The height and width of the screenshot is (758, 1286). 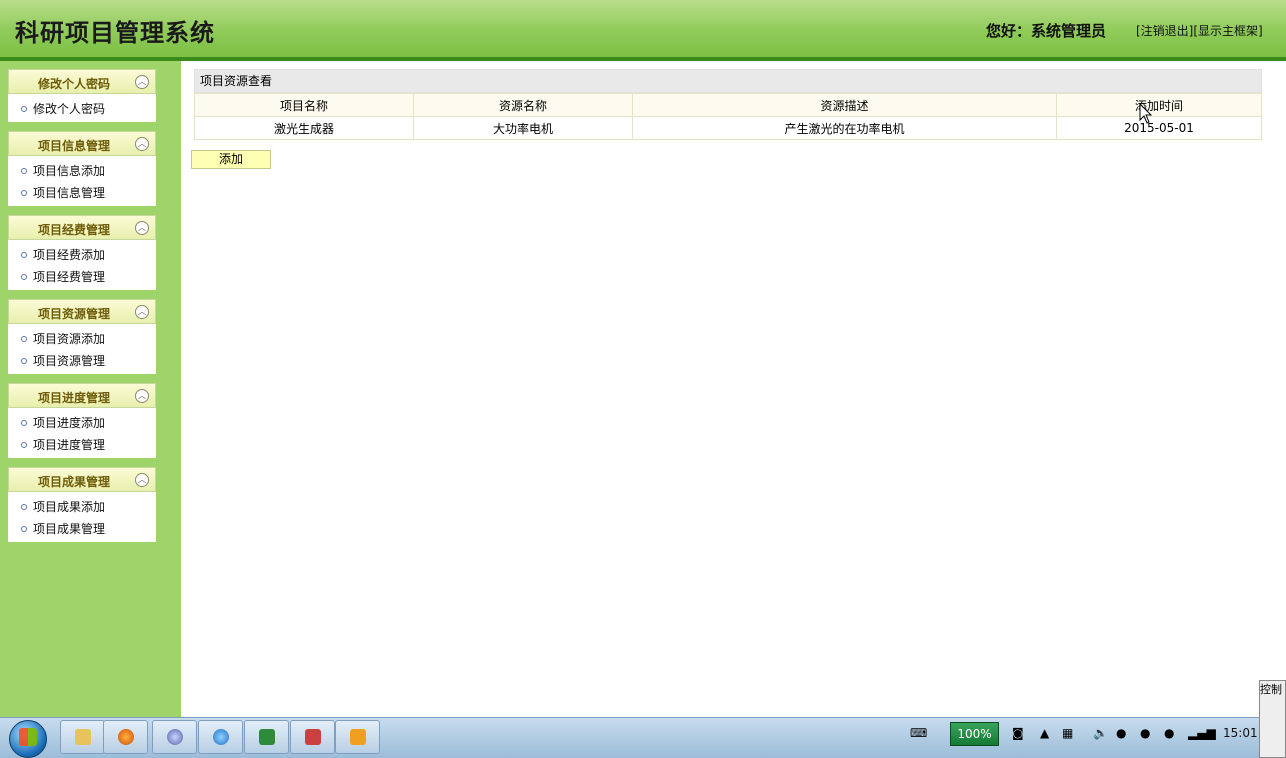 What do you see at coordinates (82, 361) in the screenshot?
I see `sidebar-item-resource-manage: 项目资源管理` at bounding box center [82, 361].